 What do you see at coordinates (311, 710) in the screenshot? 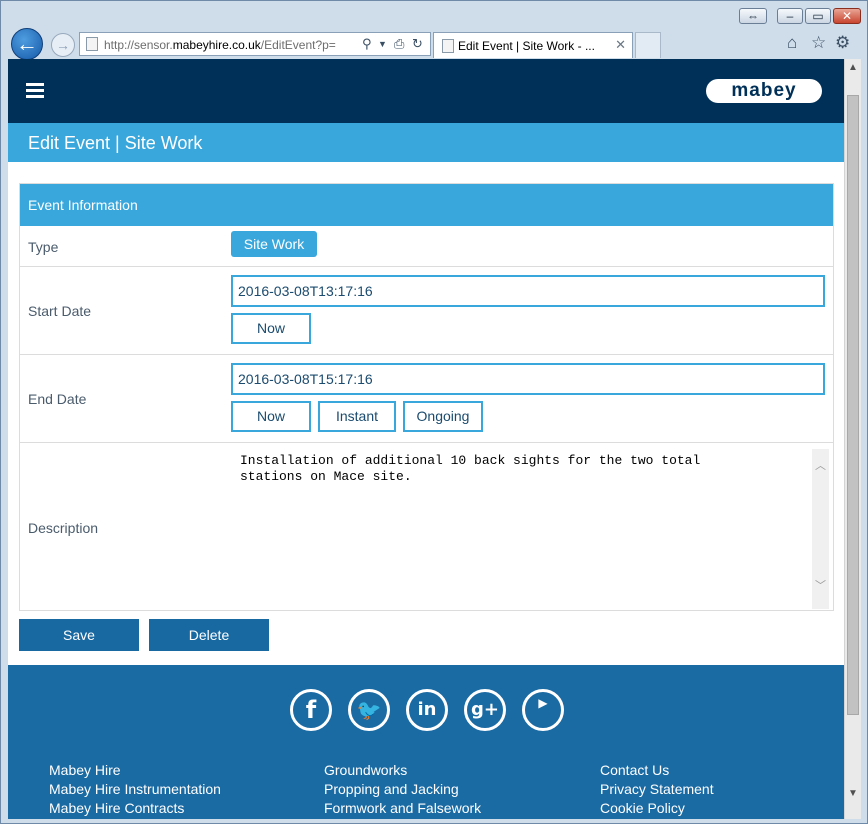
I see `facebook-icon: f` at bounding box center [311, 710].